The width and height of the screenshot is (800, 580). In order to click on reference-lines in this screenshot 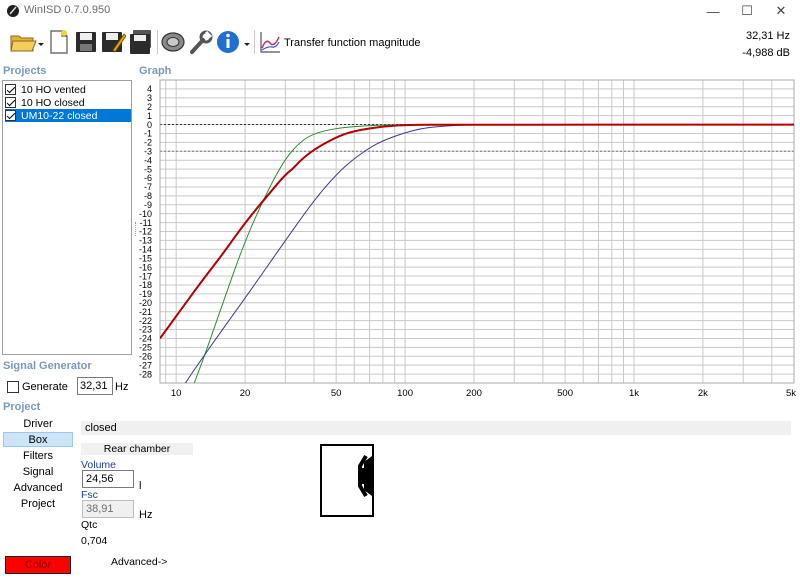, I will do `click(477, 138)`.